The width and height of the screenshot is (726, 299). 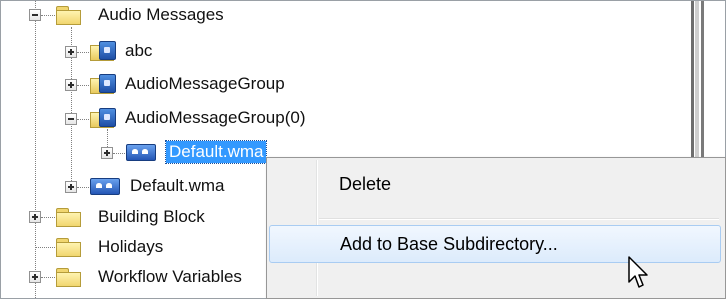 What do you see at coordinates (215, 118) in the screenshot?
I see `tree-item-label: AudioMessageGroup(0)` at bounding box center [215, 118].